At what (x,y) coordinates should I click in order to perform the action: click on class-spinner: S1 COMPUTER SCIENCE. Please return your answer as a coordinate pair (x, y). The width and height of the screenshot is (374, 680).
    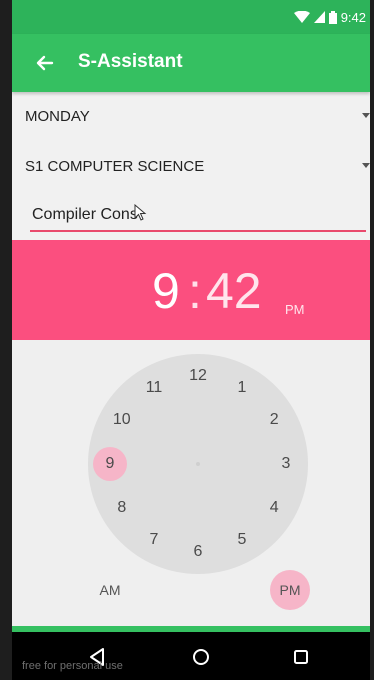
    Looking at the image, I should click on (191, 166).